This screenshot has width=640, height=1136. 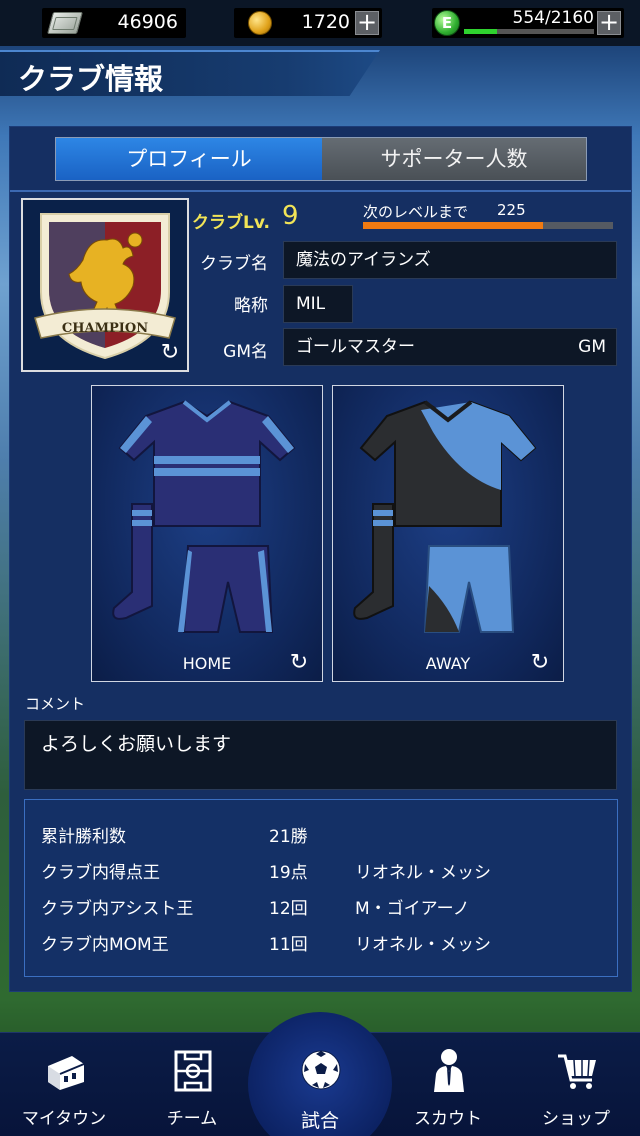 I want to click on next-level-value: 225, so click(x=511, y=210).